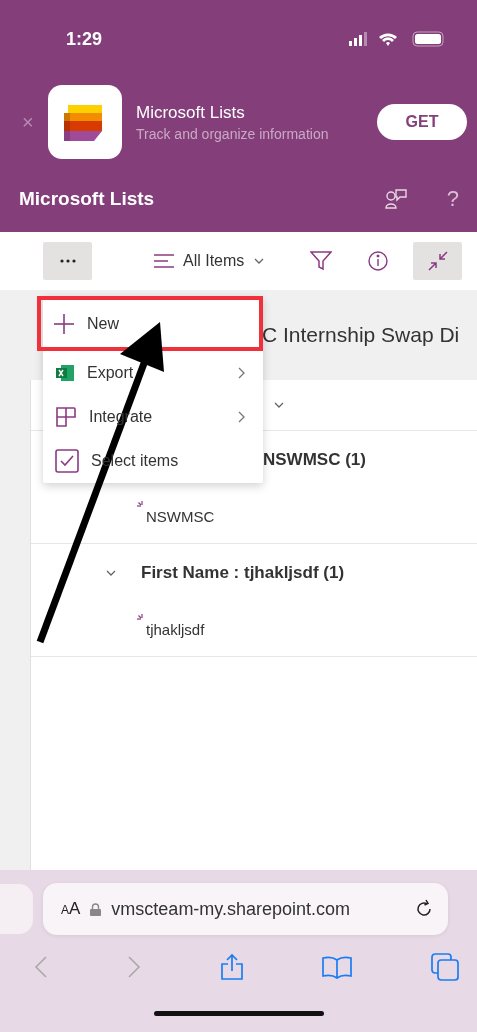 Image resolution: width=477 pixels, height=1032 pixels. I want to click on banner-subtitle: Track and organize information, so click(233, 133).